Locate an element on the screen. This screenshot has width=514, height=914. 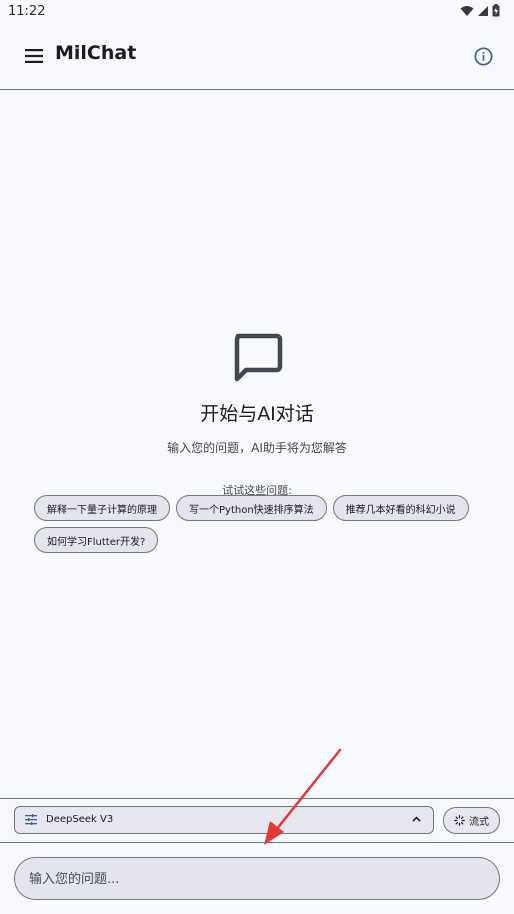
info-icon is located at coordinates (483, 56).